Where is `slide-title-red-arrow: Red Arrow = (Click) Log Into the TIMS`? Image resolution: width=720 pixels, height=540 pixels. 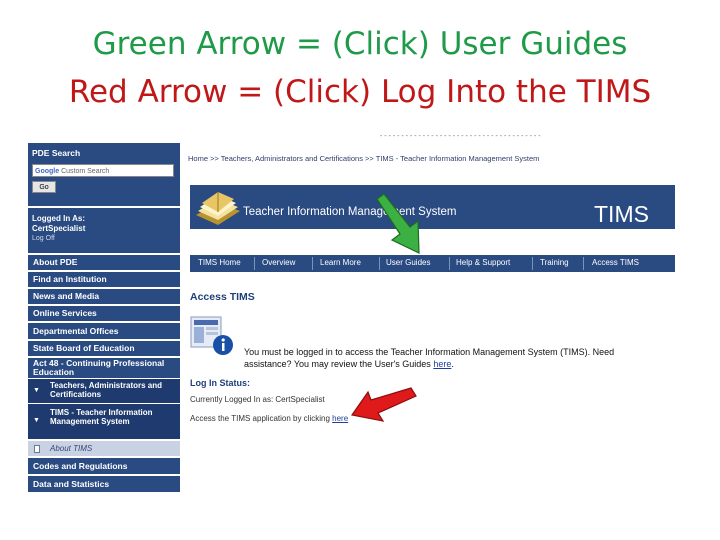
slide-title-red-arrow: Red Arrow = (Click) Log Into the TIMS is located at coordinates (360, 92).